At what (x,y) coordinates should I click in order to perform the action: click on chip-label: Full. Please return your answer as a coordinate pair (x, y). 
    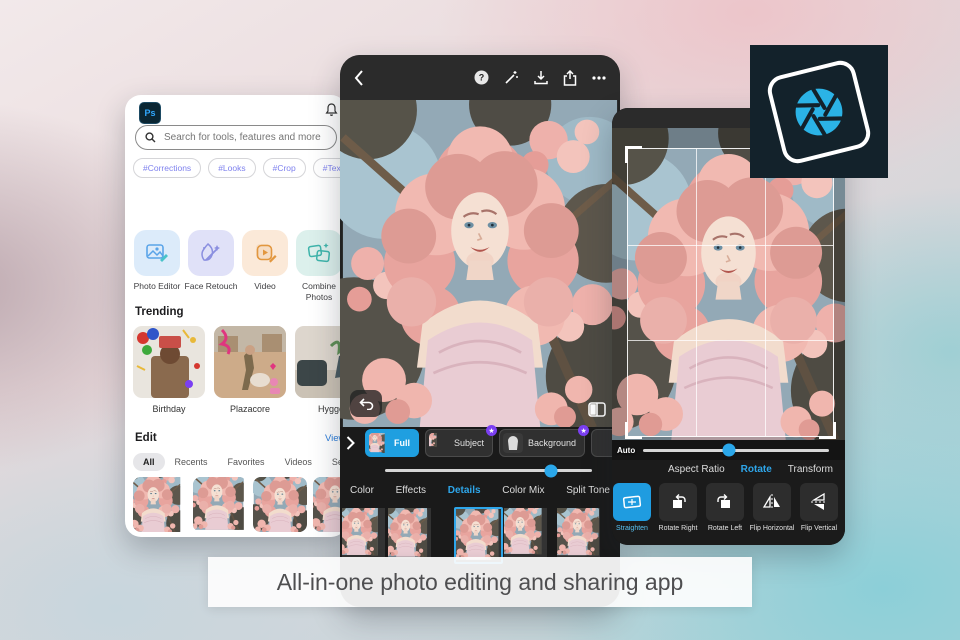
    Looking at the image, I should click on (402, 443).